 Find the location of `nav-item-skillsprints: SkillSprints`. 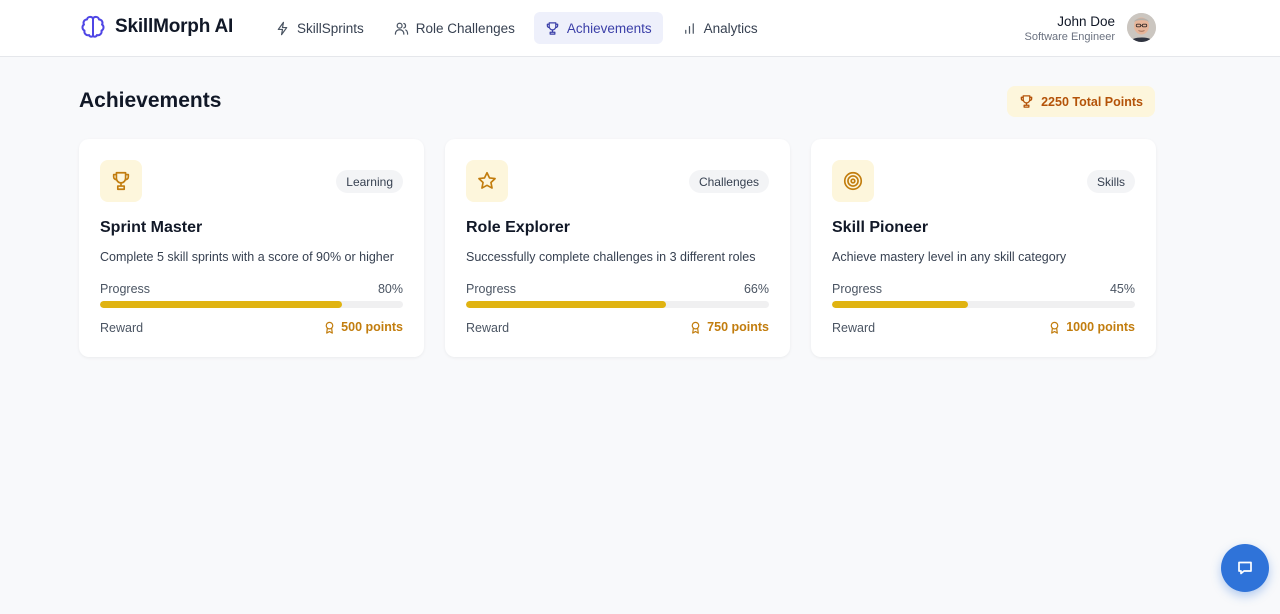

nav-item-skillsprints: SkillSprints is located at coordinates (319, 28).